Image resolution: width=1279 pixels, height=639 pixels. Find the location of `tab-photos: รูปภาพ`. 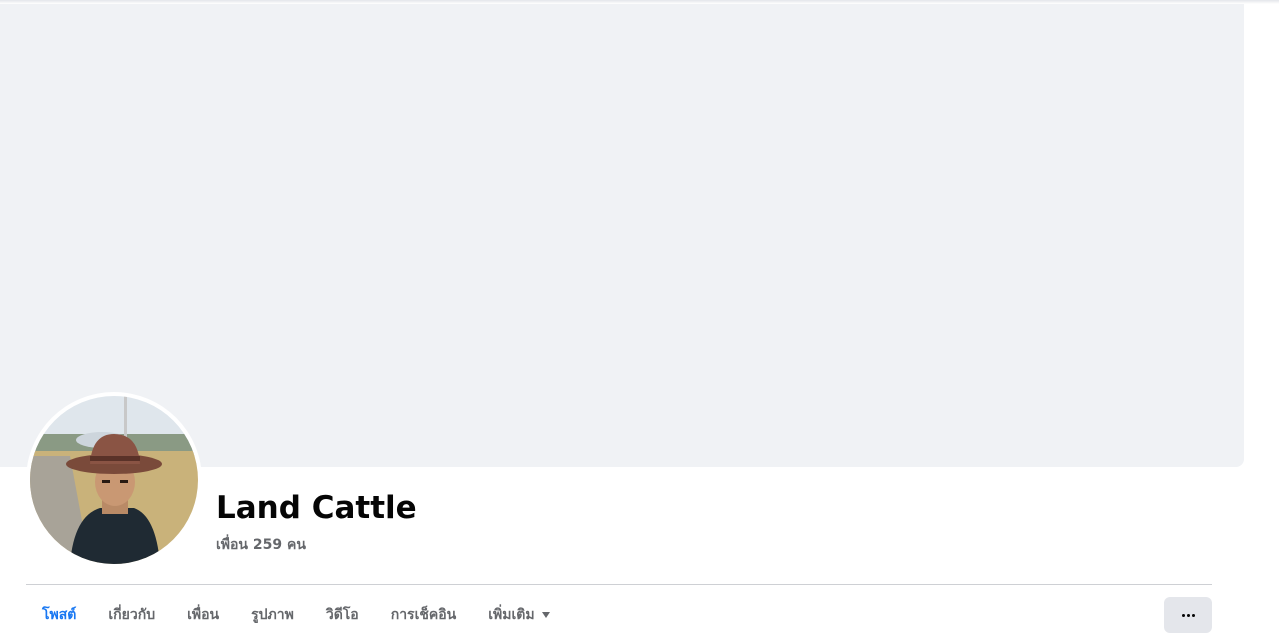

tab-photos: รูปภาพ is located at coordinates (272, 615).